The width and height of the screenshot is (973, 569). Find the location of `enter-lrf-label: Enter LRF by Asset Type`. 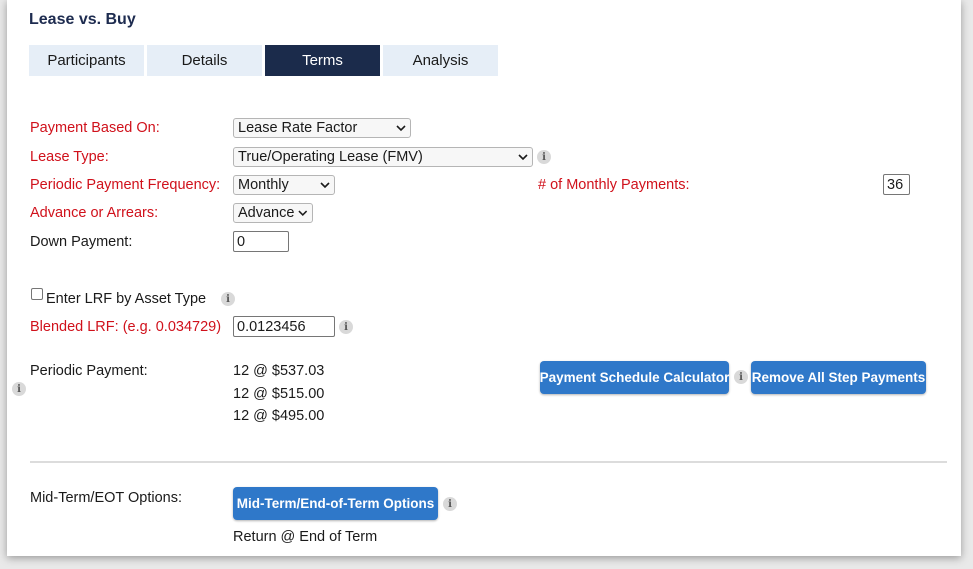

enter-lrf-label: Enter LRF by Asset Type is located at coordinates (126, 299).